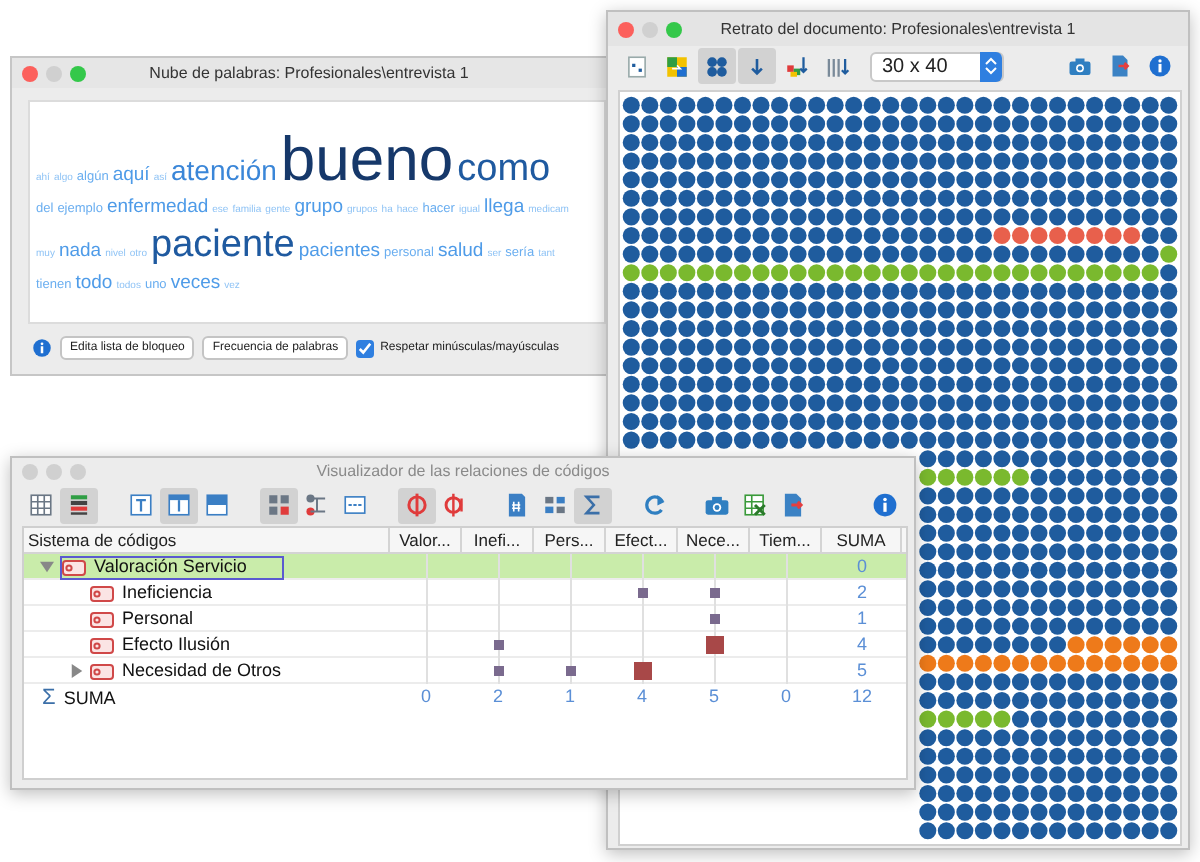 The image size is (1200, 862). I want to click on document-icon, so click(637, 66).